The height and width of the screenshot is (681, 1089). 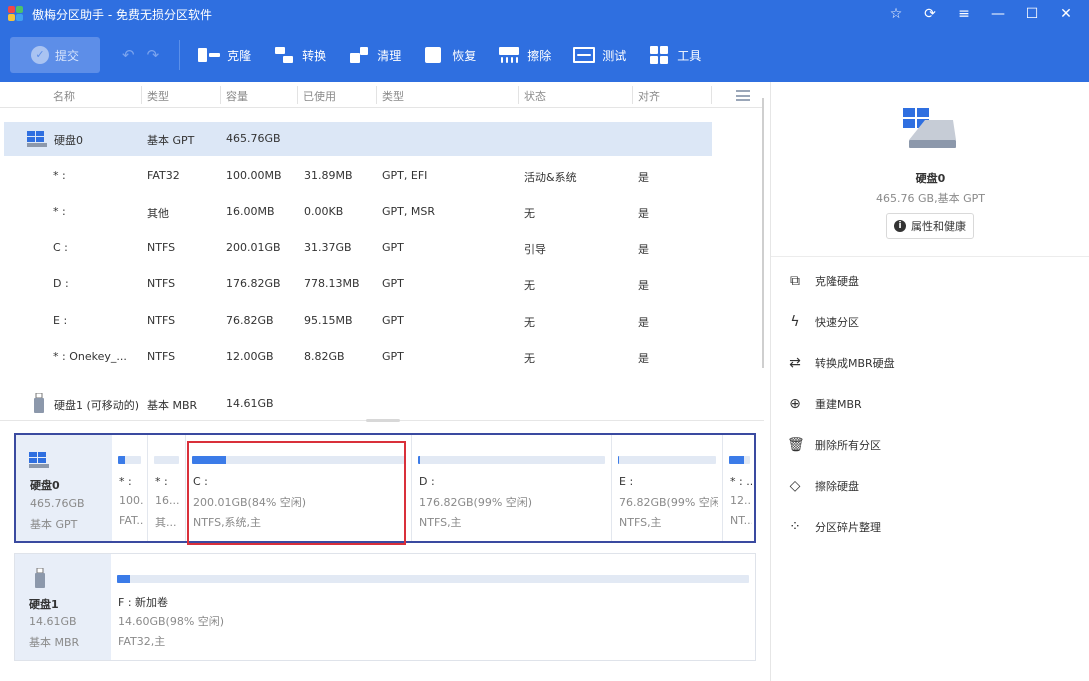 I want to click on partition-row: D : NTFS 176.82GB 778.13MB GPT 无 是, so click(x=358, y=284).